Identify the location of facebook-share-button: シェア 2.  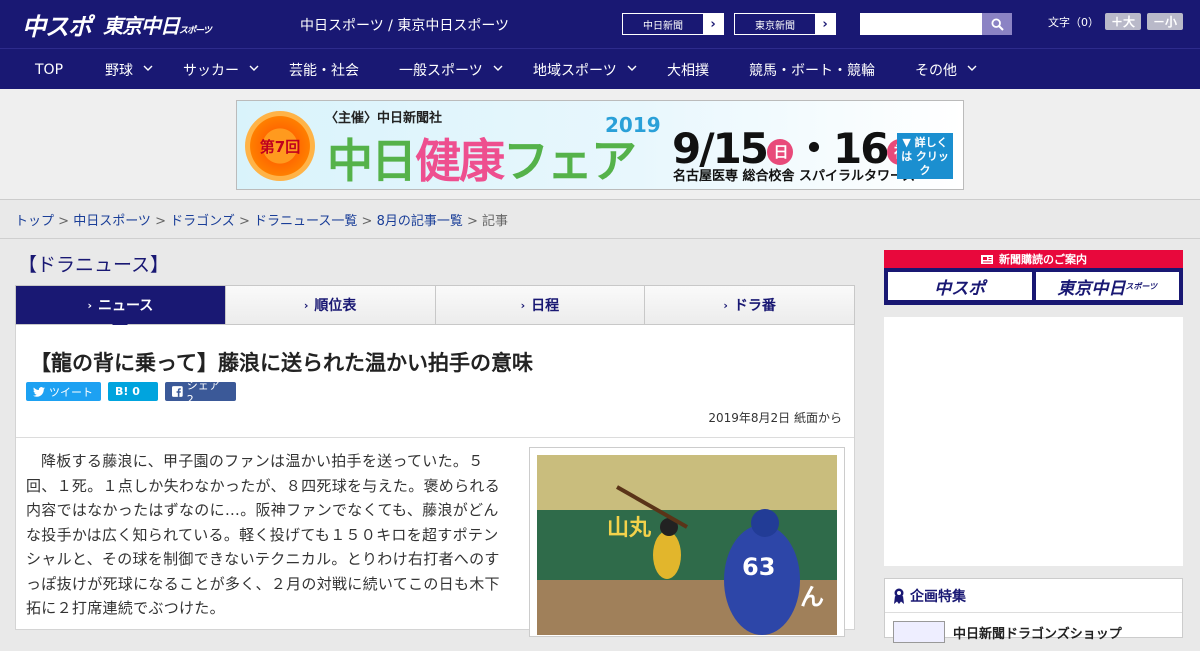
(200, 392).